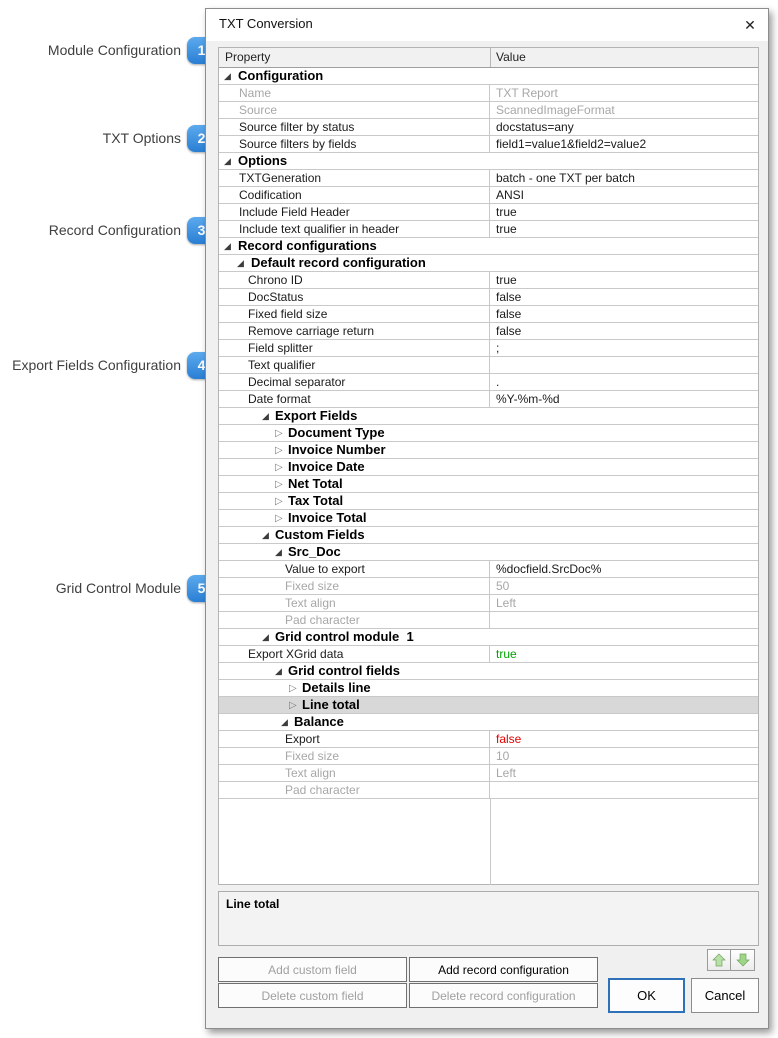 This screenshot has width=778, height=1038. I want to click on grid-property-row: Export XGrid data true, so click(488, 654).